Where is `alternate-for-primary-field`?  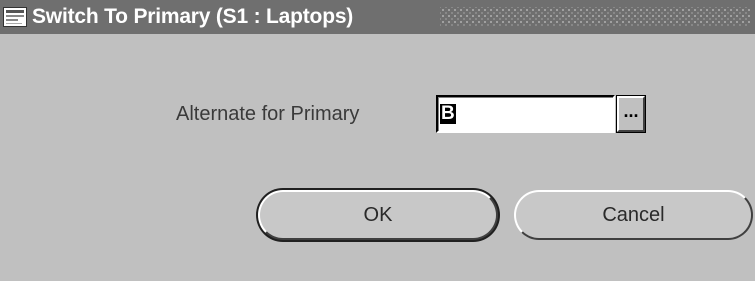
alternate-for-primary-field is located at coordinates (525, 114).